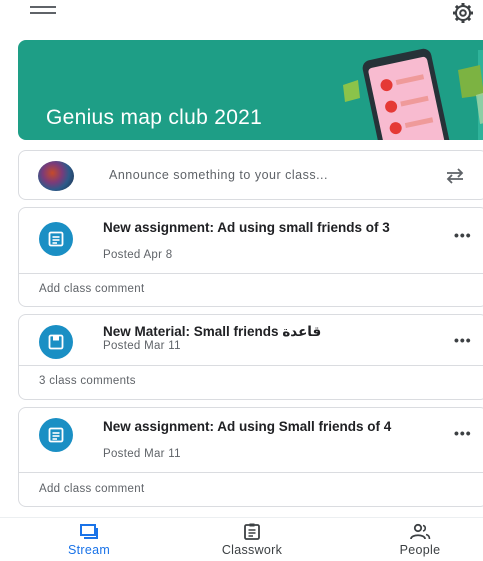 Image resolution: width=483 pixels, height=561 pixels. I want to click on people-icon, so click(420, 531).